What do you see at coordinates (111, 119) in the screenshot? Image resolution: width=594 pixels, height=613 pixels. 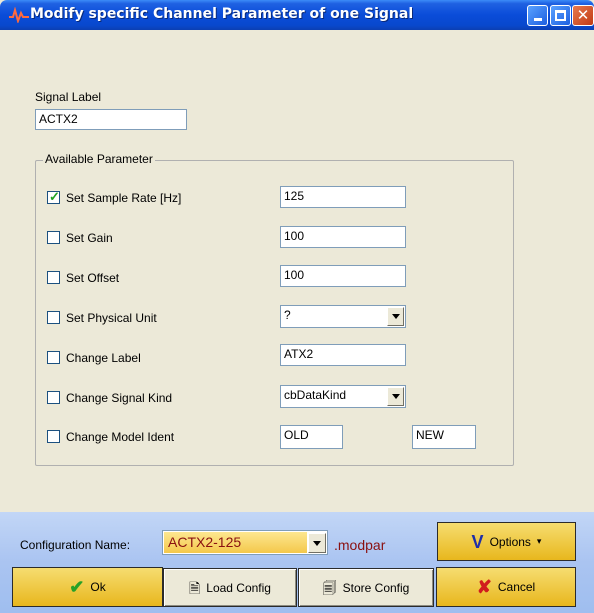 I see `signal-label-input: ACTX2` at bounding box center [111, 119].